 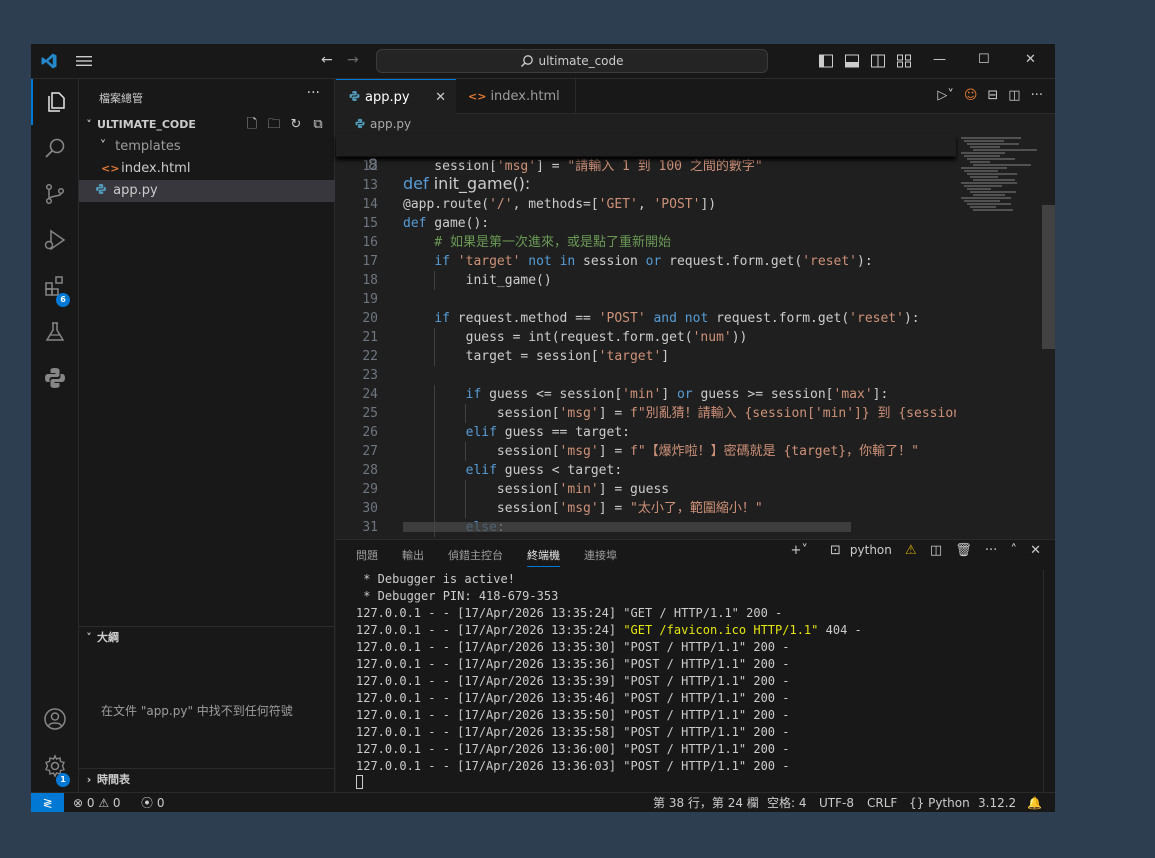 What do you see at coordinates (274, 125) in the screenshot?
I see `new-folder-icon: 🗀` at bounding box center [274, 125].